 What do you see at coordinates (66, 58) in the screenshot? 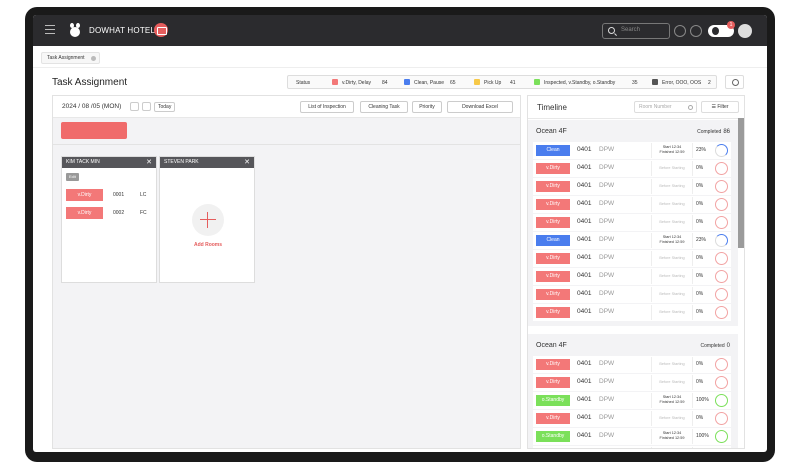
I see `tab-label: Task Assignment` at bounding box center [66, 58].